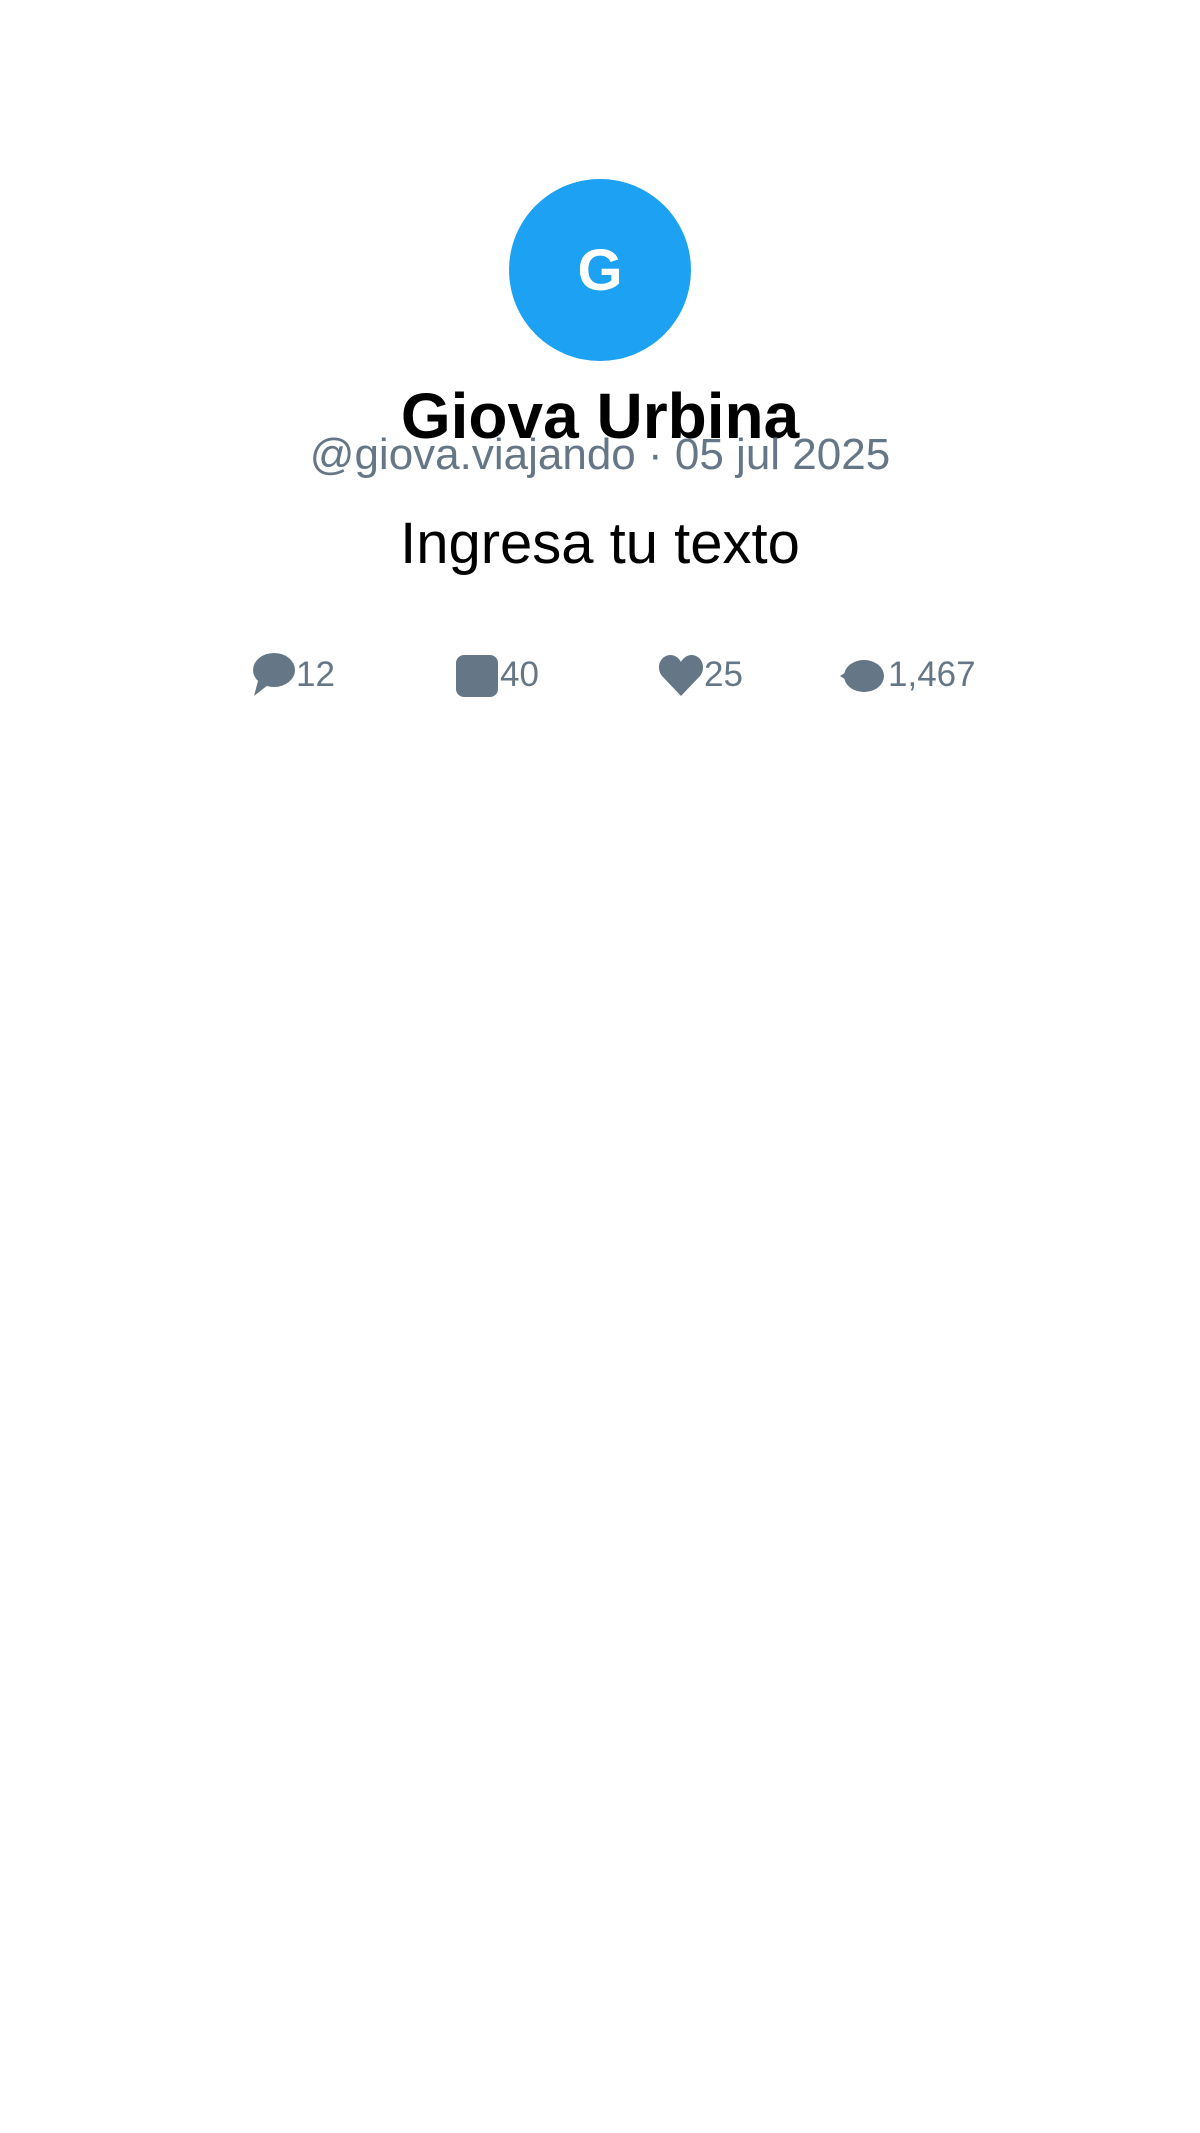  What do you see at coordinates (519, 674) in the screenshot?
I see `repost-count: 40` at bounding box center [519, 674].